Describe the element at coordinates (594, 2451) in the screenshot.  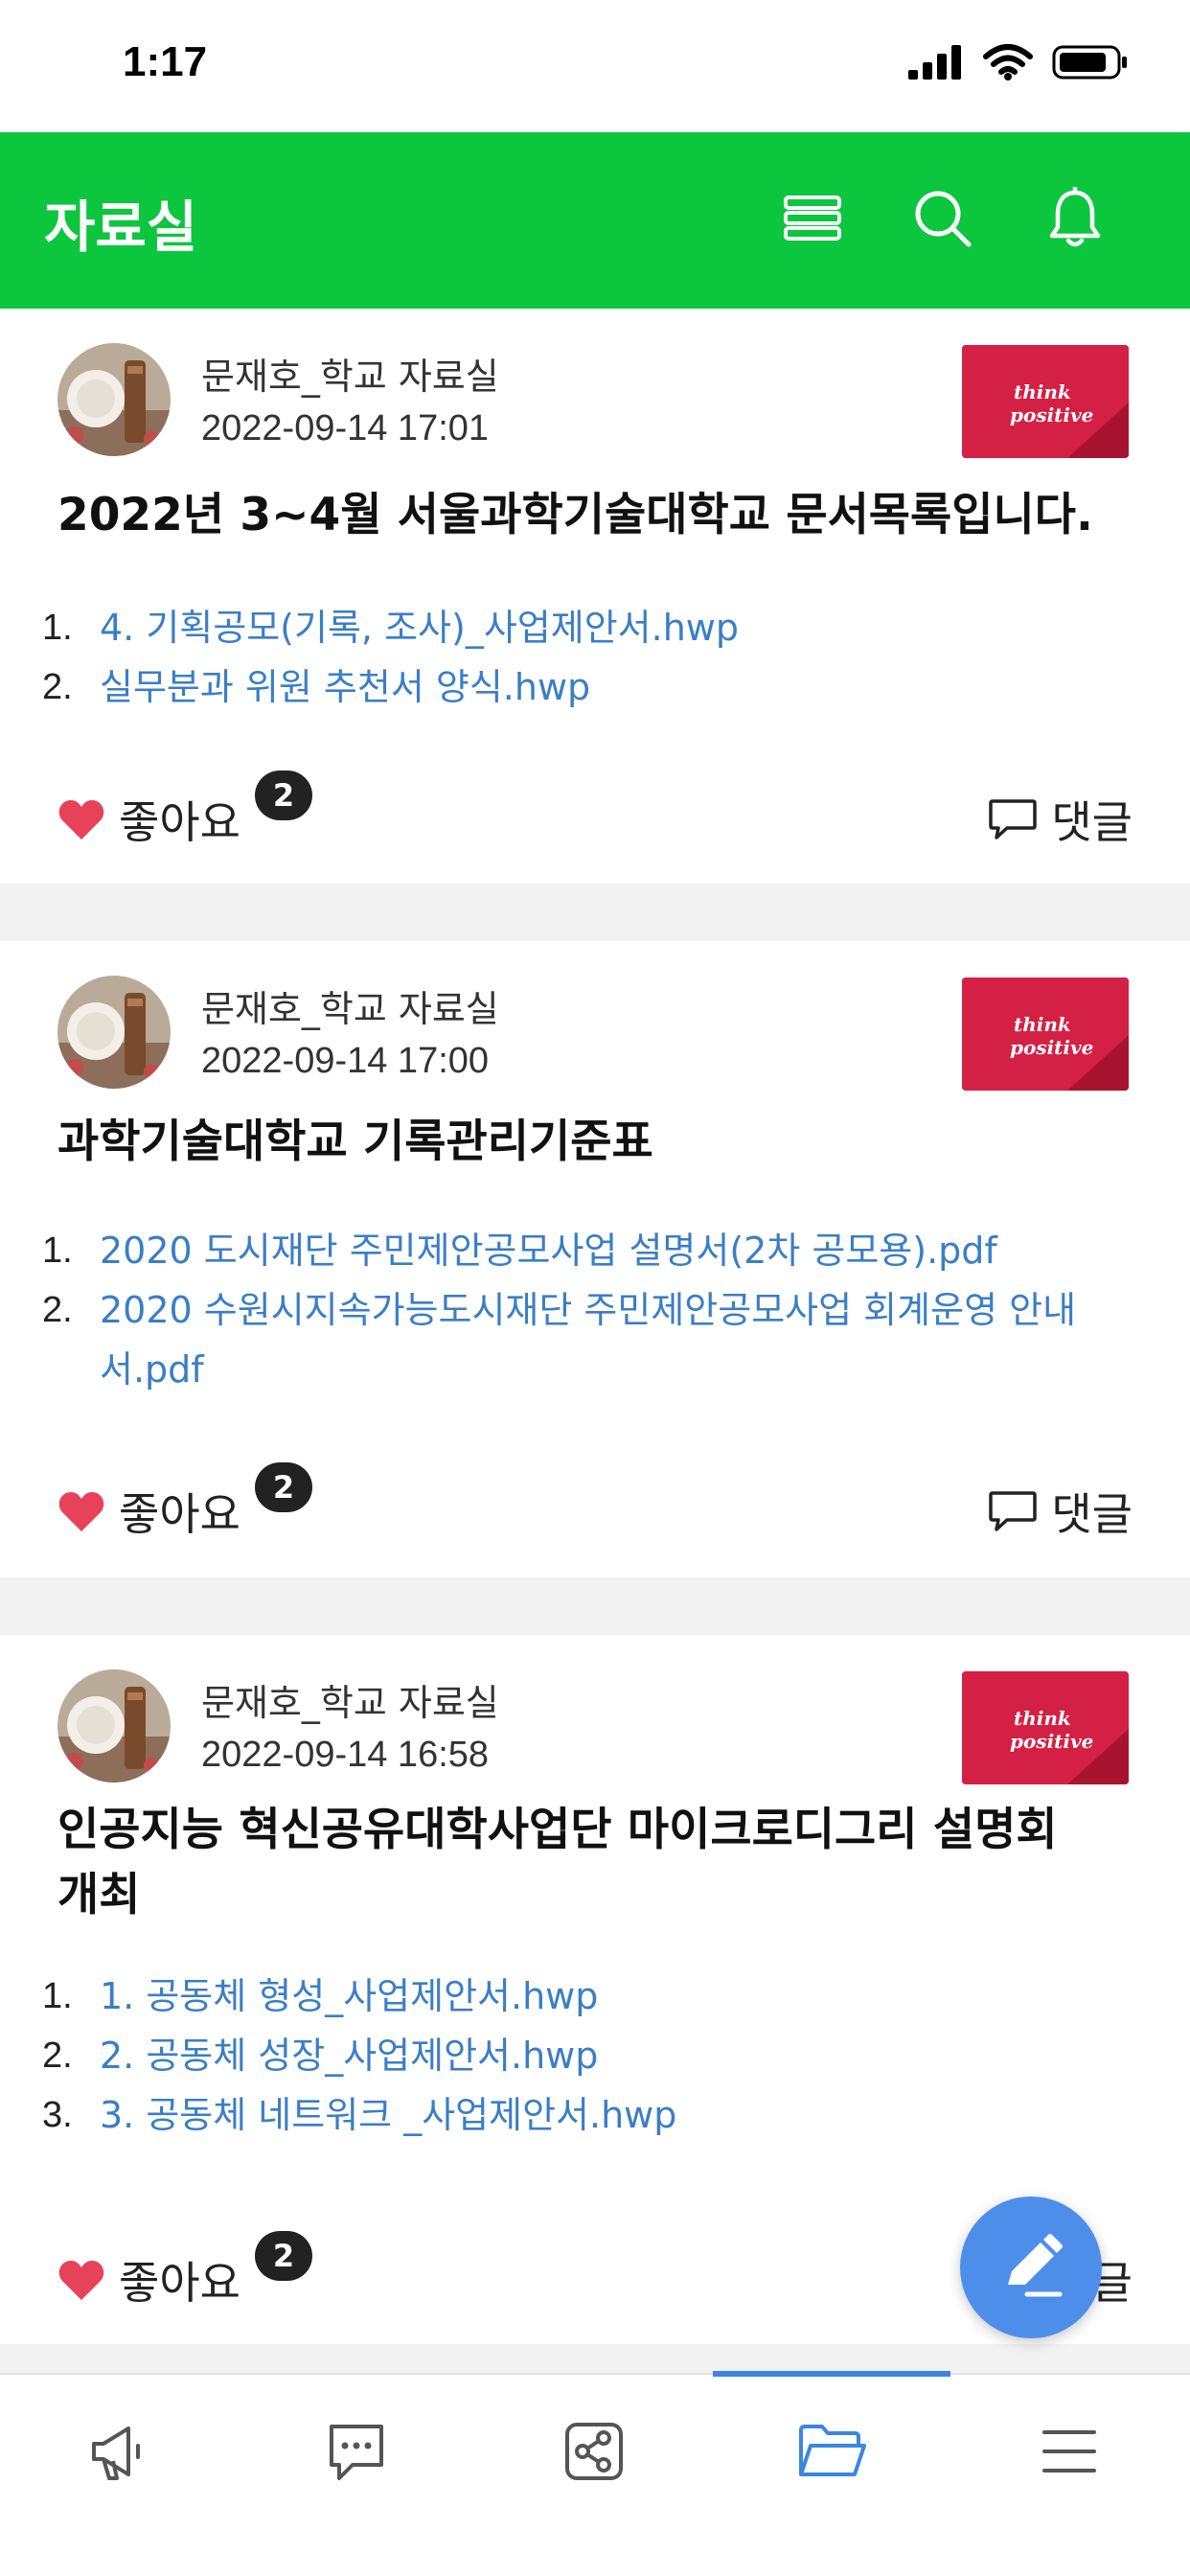
I see `share-icon` at that location.